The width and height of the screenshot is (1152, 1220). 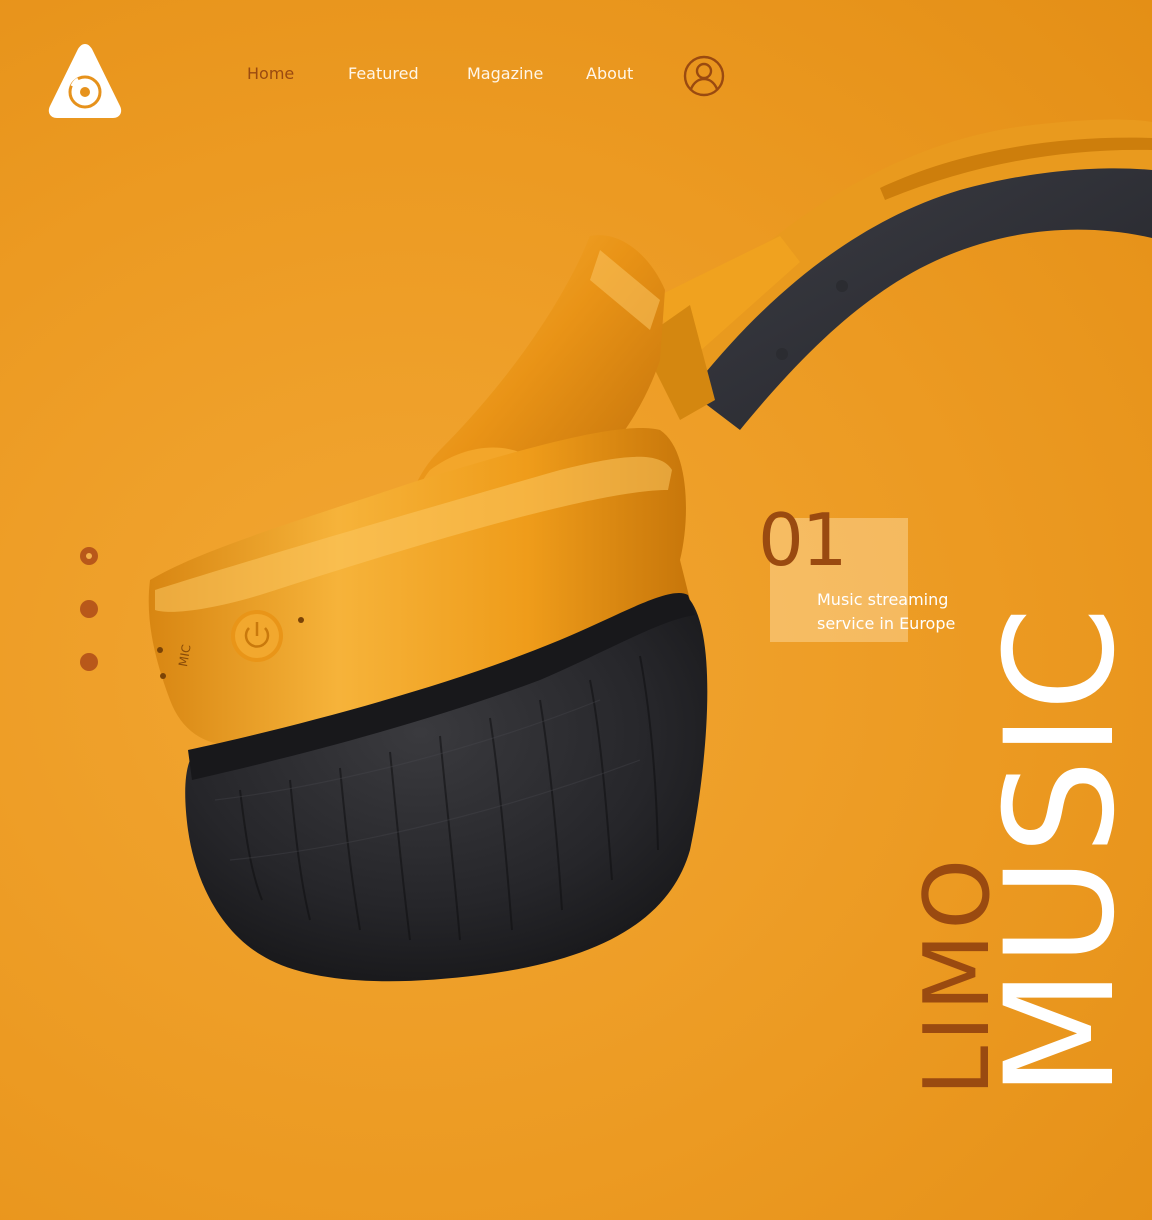 What do you see at coordinates (609, 74) in the screenshot?
I see `nav-about: About` at bounding box center [609, 74].